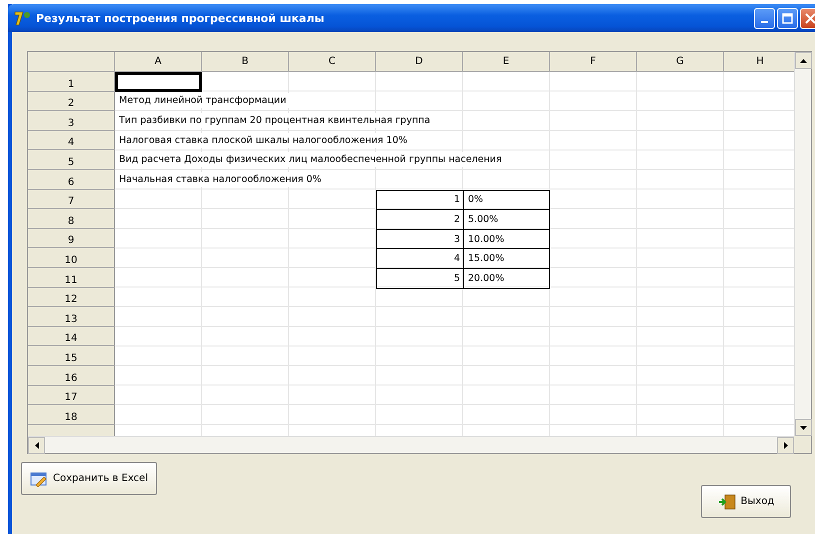 This screenshot has width=815, height=534. What do you see at coordinates (71, 356) in the screenshot?
I see `row-header: 15` at bounding box center [71, 356].